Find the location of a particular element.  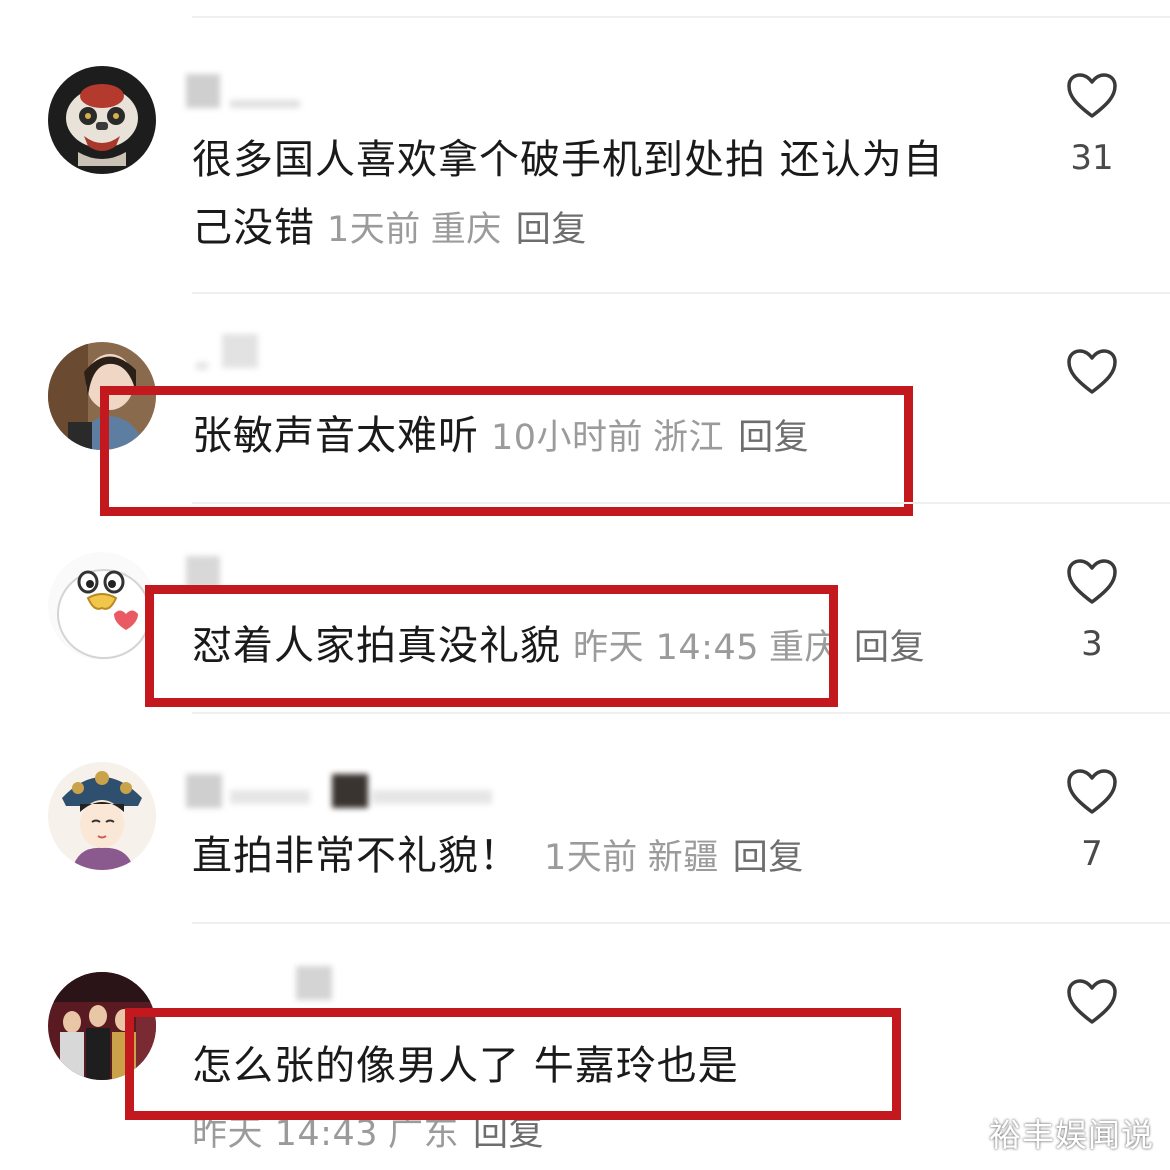

comment-text: 怎么张的像男人了 牛嘉玲也是 昨天 14:43 广东 回复 is located at coordinates (465, 1100).